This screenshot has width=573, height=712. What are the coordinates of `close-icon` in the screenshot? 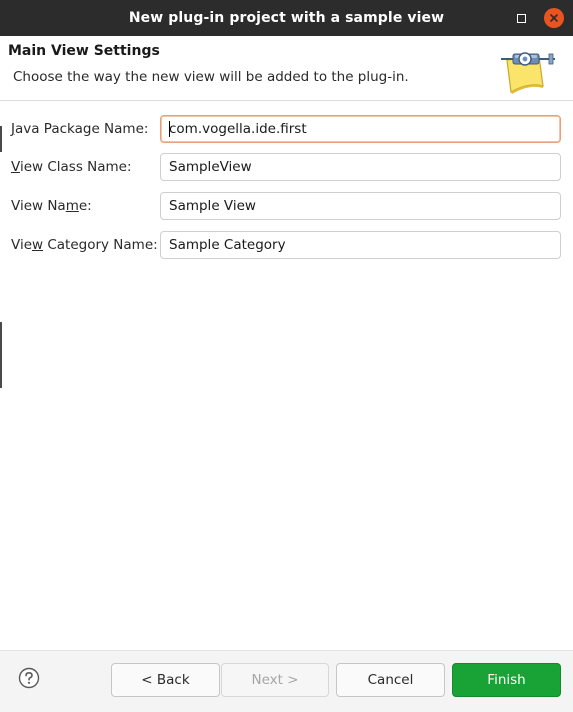 It's located at (554, 18).